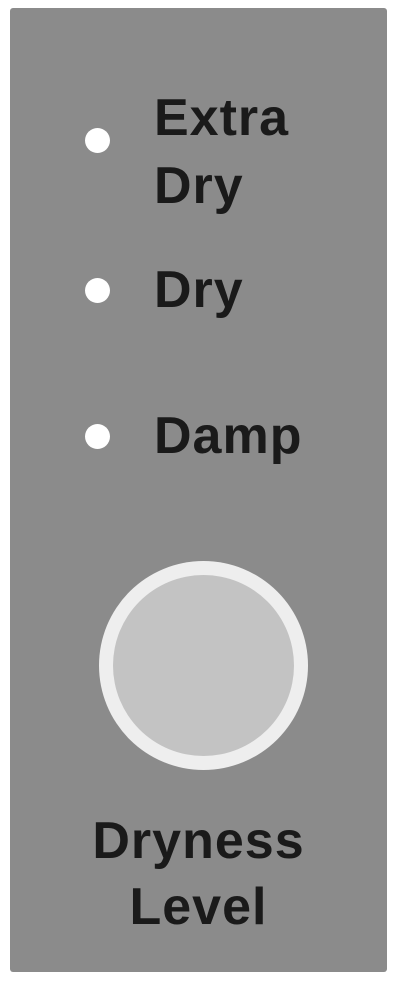 The height and width of the screenshot is (982, 396). Describe the element at coordinates (199, 186) in the screenshot. I see `extra-dry-label-line2: Dry` at that location.